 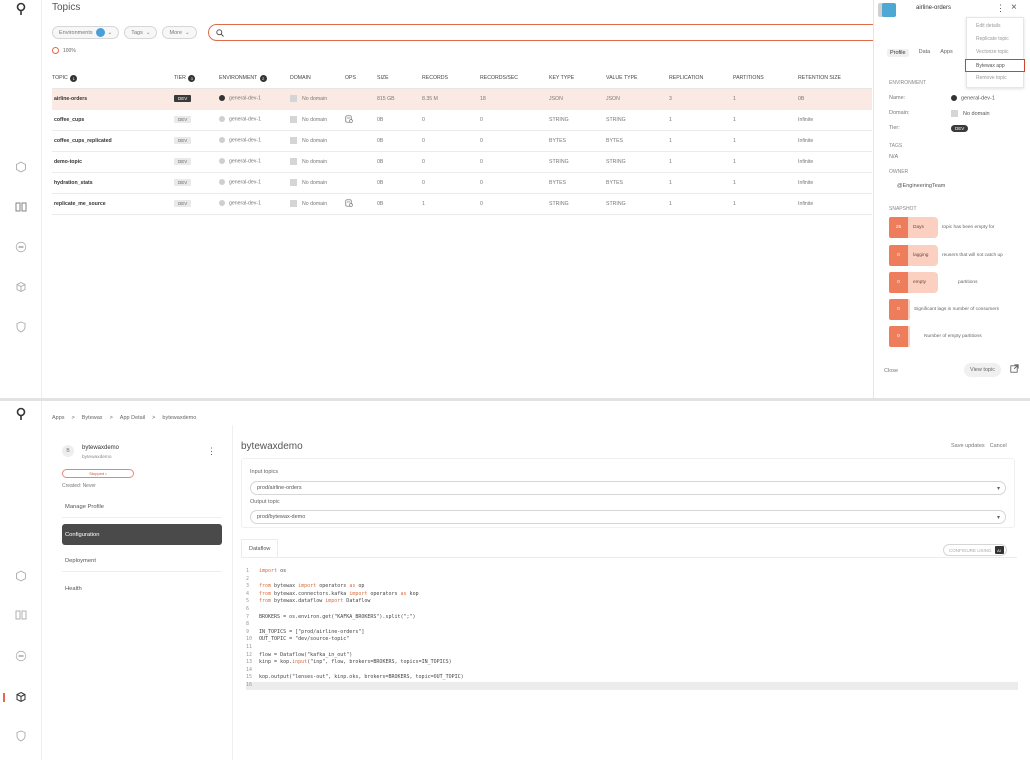 I want to click on records-sec-cell: 0, so click(x=514, y=120).